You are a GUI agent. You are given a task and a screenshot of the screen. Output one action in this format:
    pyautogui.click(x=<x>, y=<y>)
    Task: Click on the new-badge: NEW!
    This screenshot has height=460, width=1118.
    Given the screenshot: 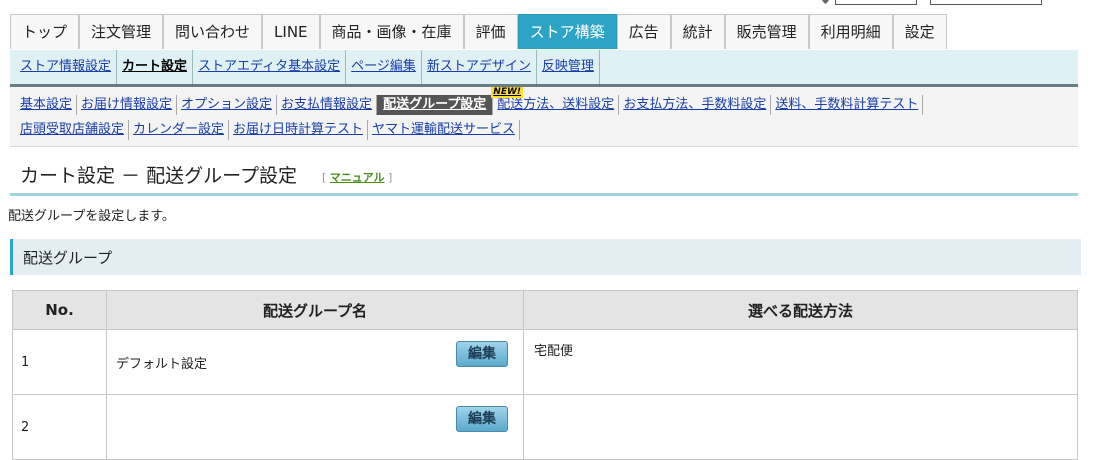 What is the action you would take?
    pyautogui.click(x=507, y=92)
    